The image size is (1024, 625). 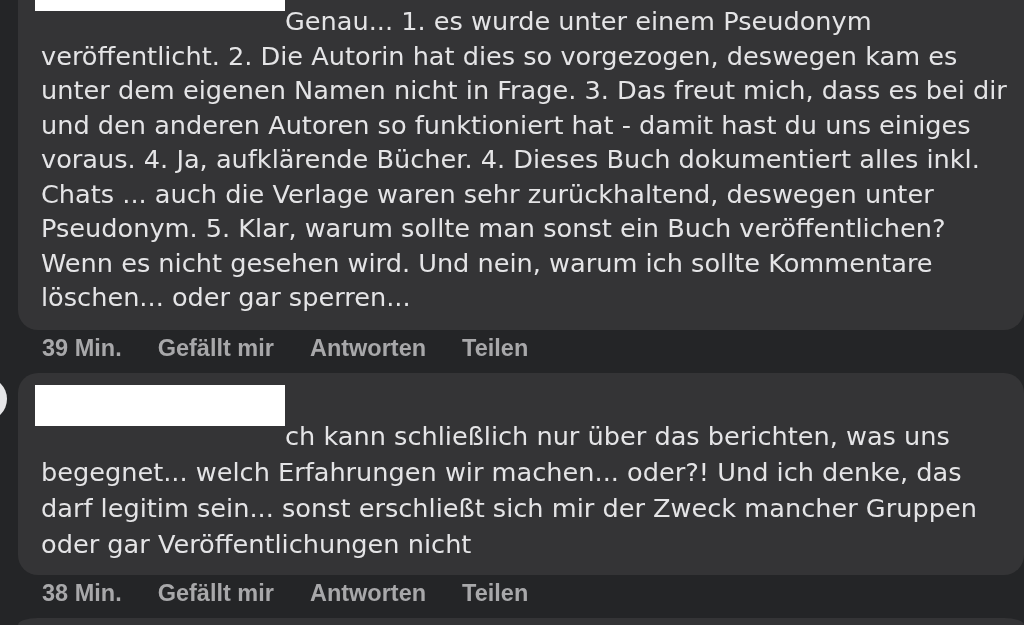 What do you see at coordinates (82, 348) in the screenshot?
I see `comment-time: 39 Min.` at bounding box center [82, 348].